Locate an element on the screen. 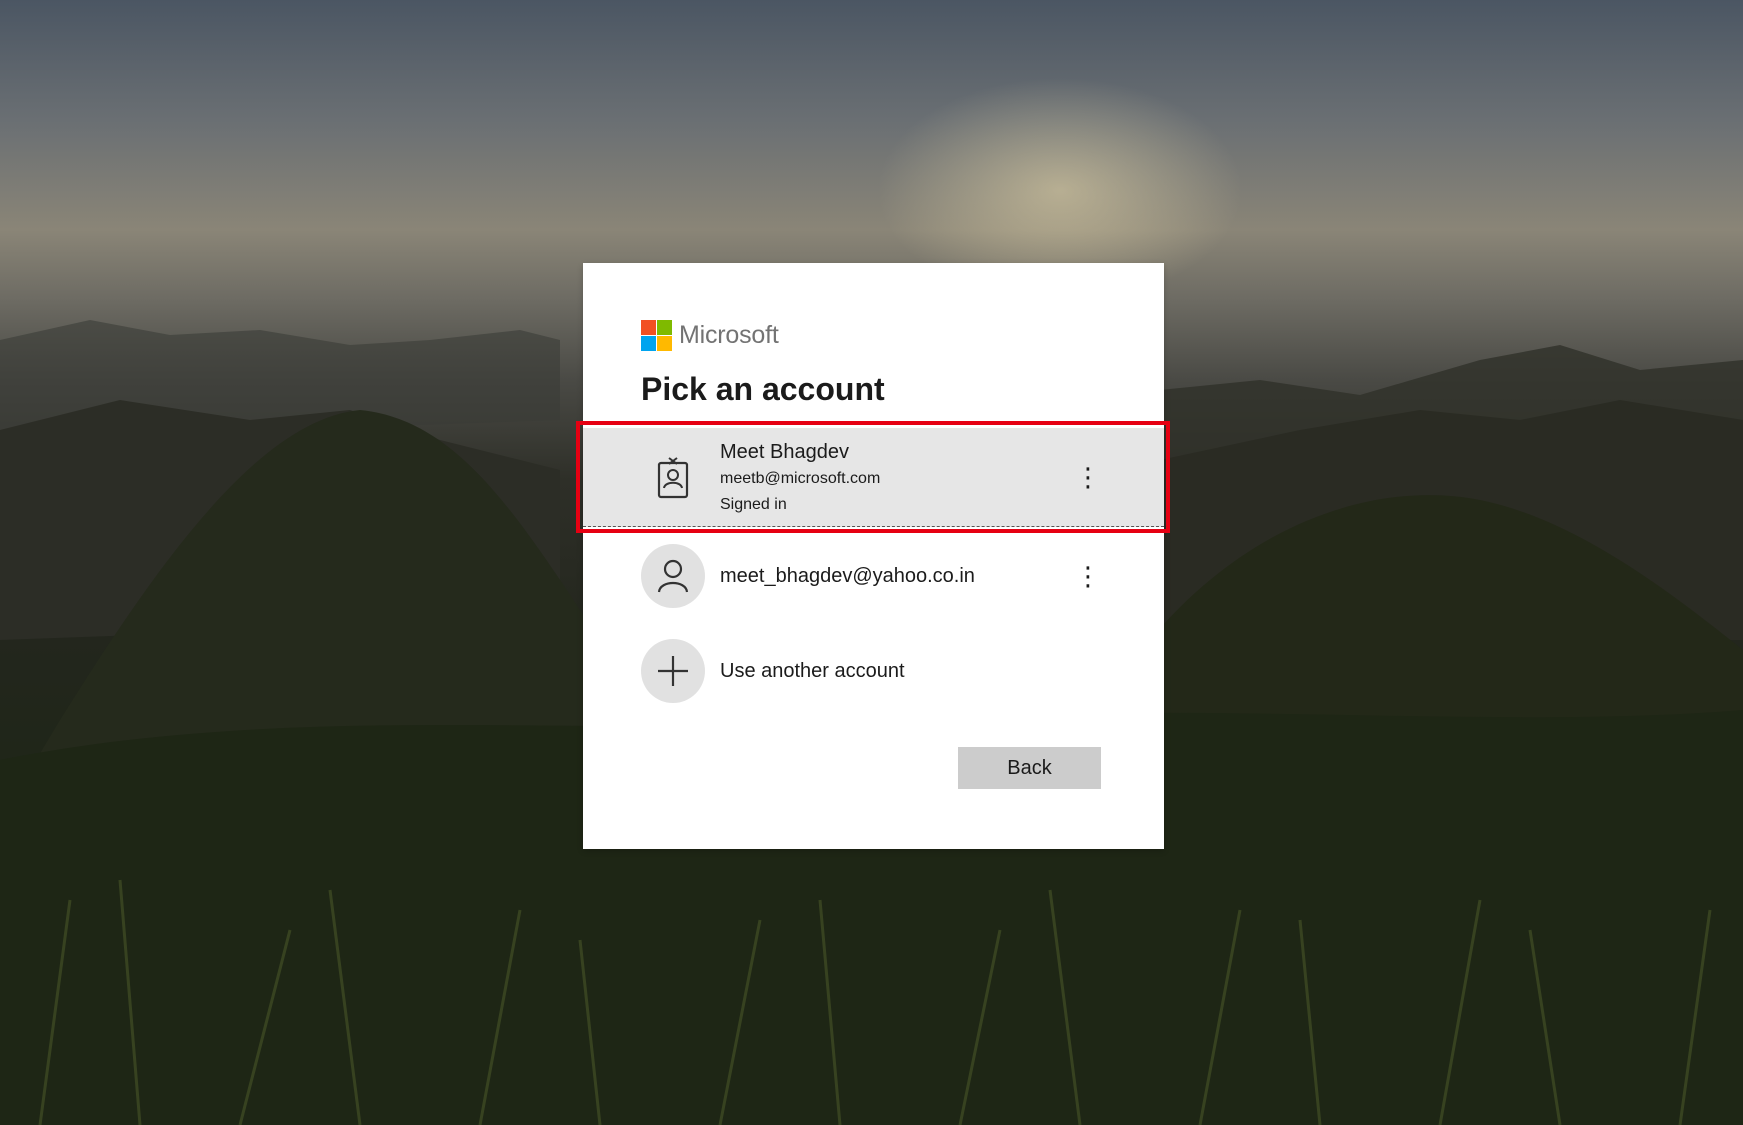 This screenshot has width=1743, height=1125. account-text: meet_bhagdev@yahoo.co.in is located at coordinates (847, 576).